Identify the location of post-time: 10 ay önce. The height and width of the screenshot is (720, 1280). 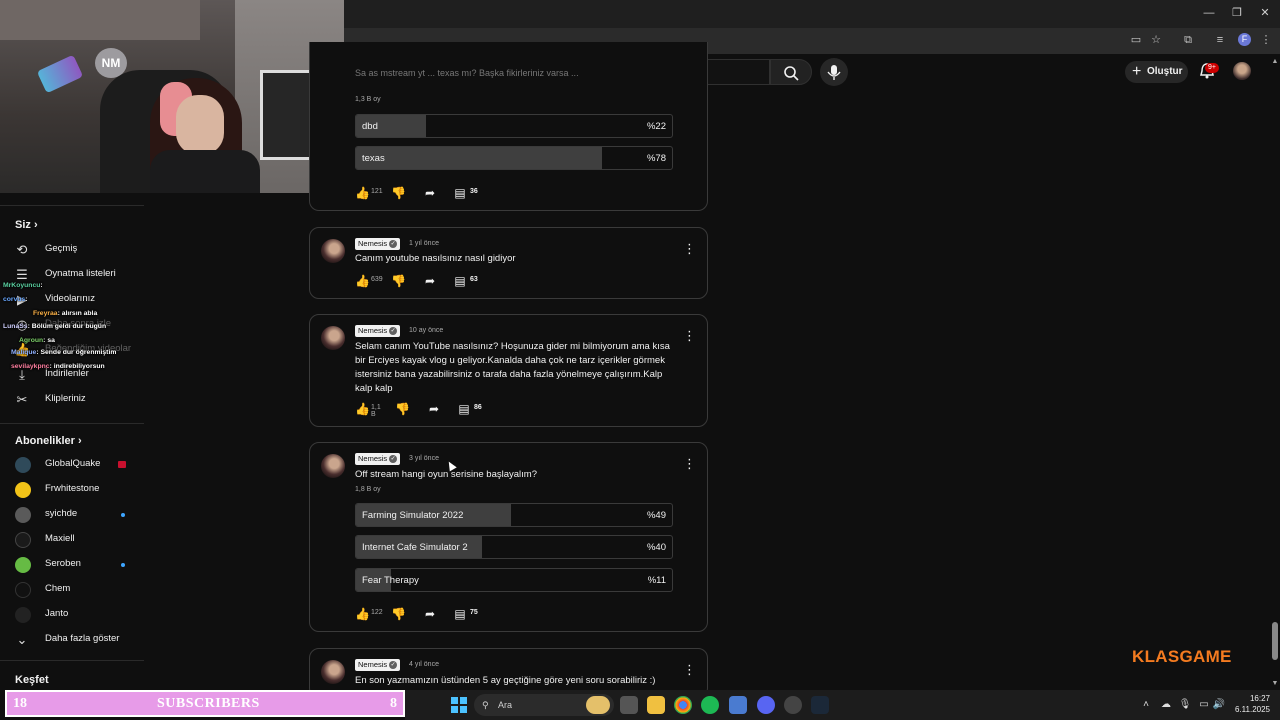
(426, 330).